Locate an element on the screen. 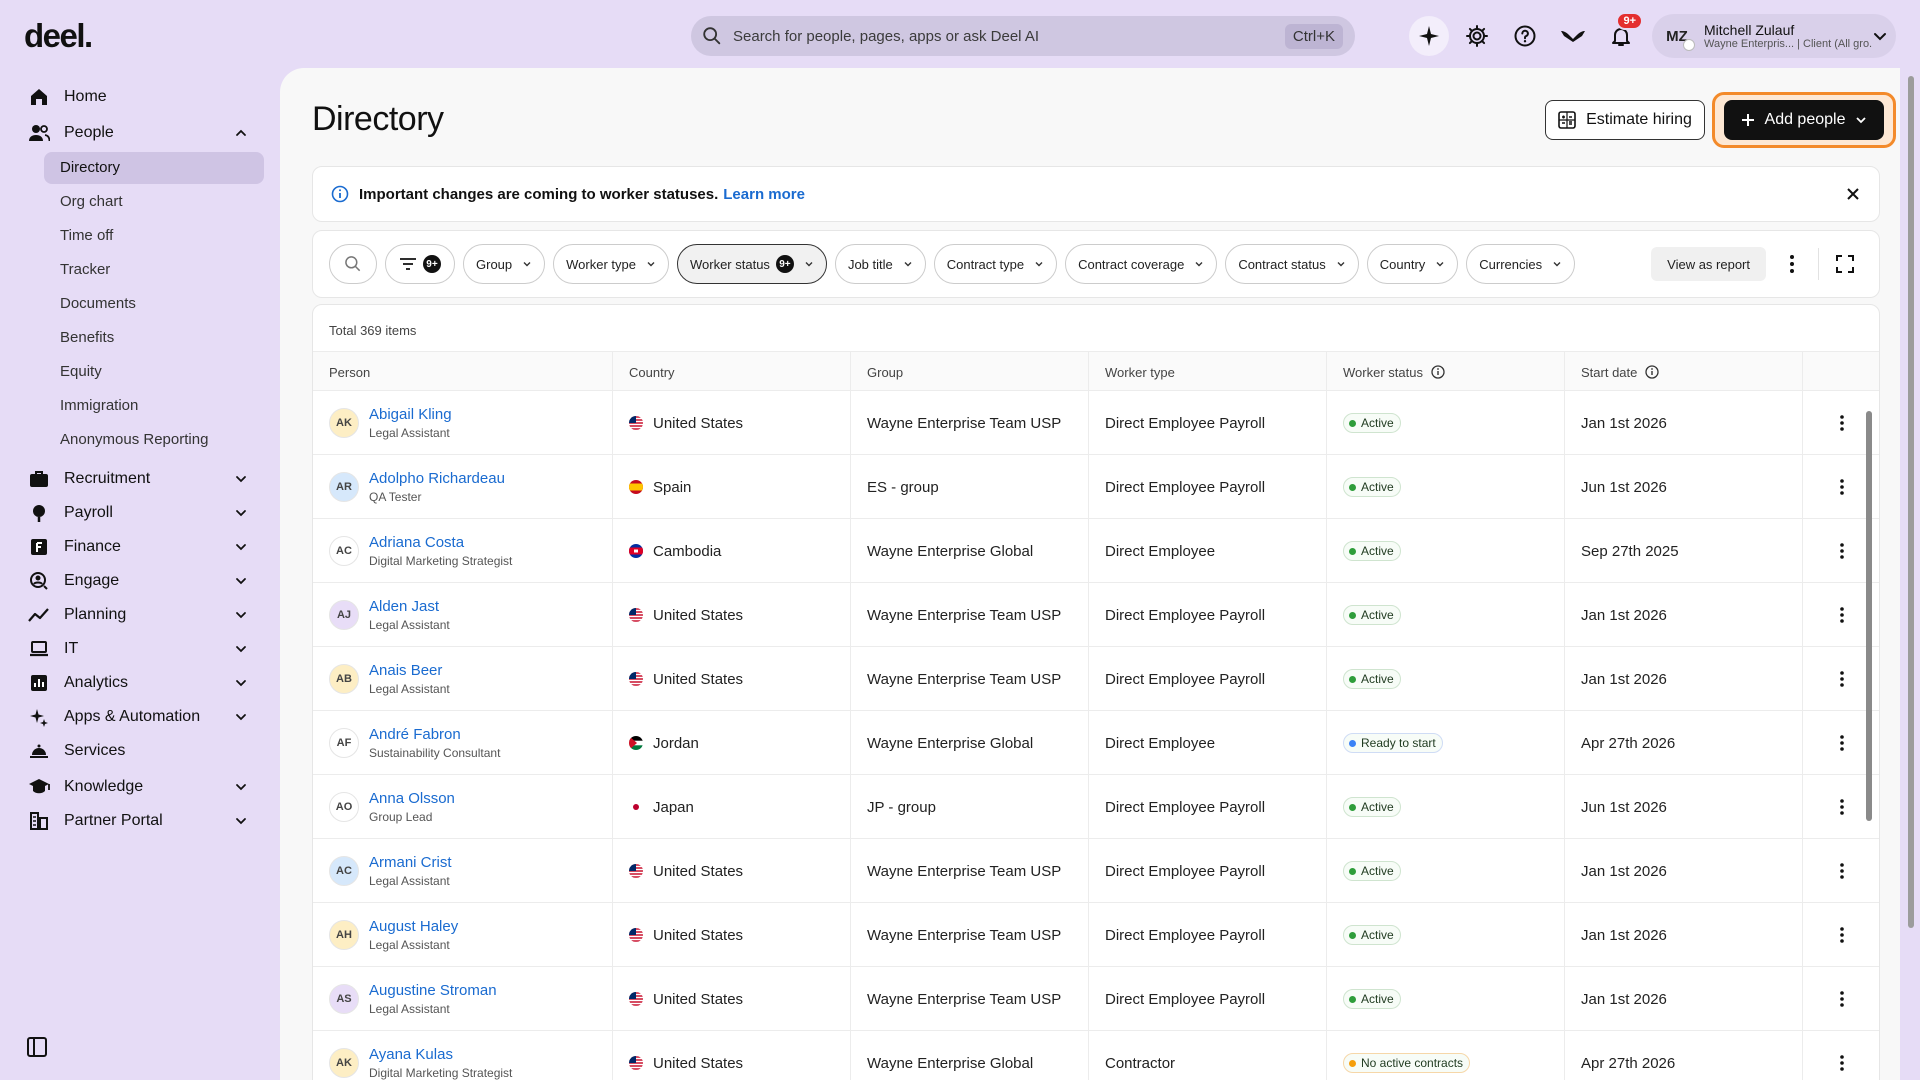 This screenshot has width=1920, height=1080. person-name-link: Ayana Kulas is located at coordinates (440, 1054).